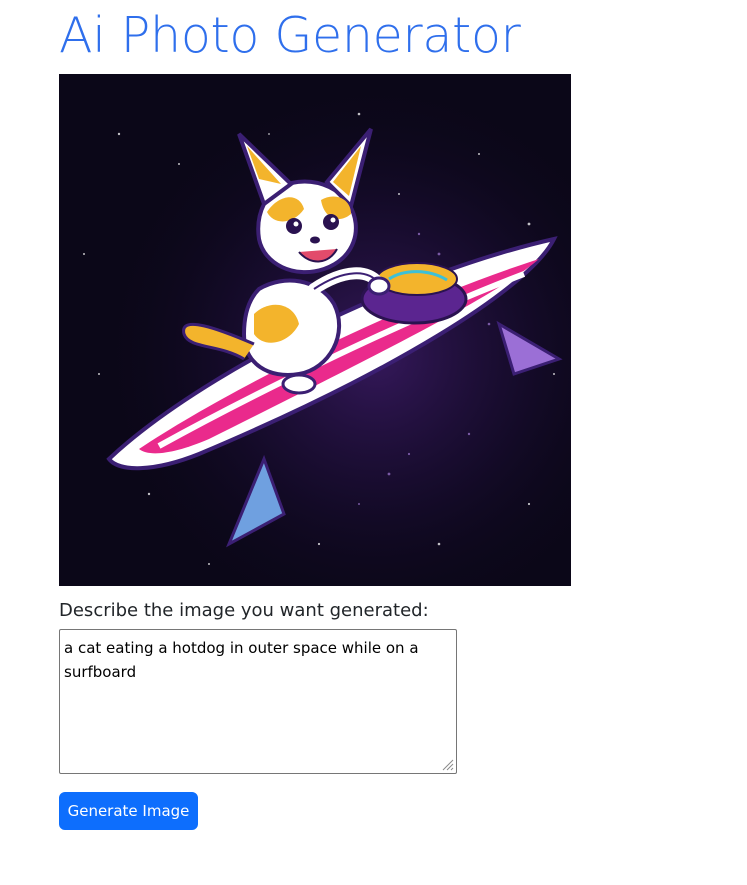 The image size is (747, 885). What do you see at coordinates (447, 764) in the screenshot?
I see `resize-grip-icon` at bounding box center [447, 764].